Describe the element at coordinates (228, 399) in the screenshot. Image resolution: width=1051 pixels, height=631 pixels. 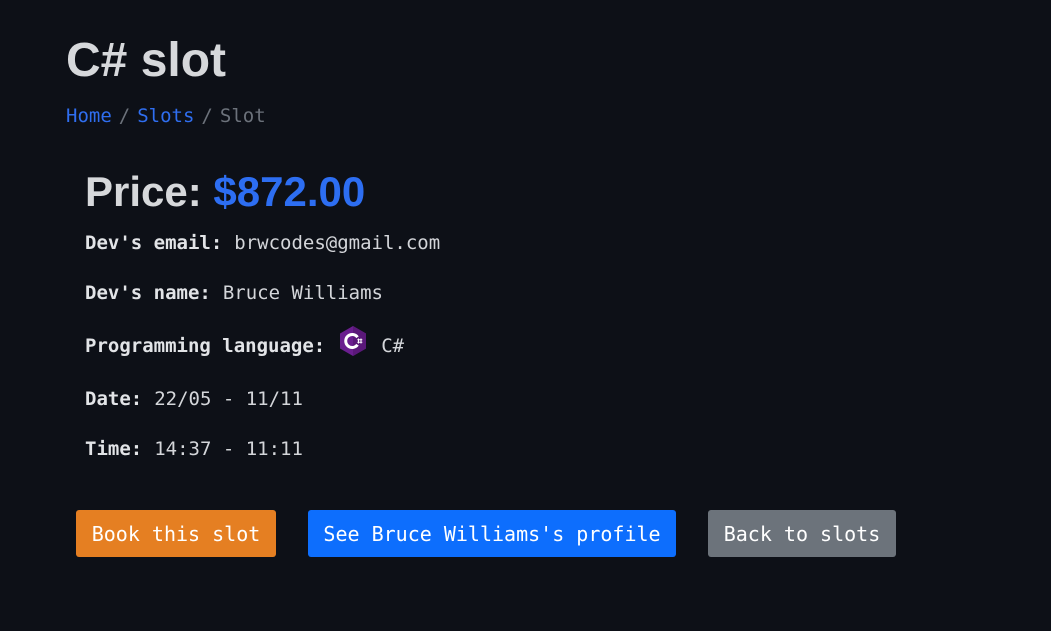
I see `date-value: 22/05 - 11/11` at that location.